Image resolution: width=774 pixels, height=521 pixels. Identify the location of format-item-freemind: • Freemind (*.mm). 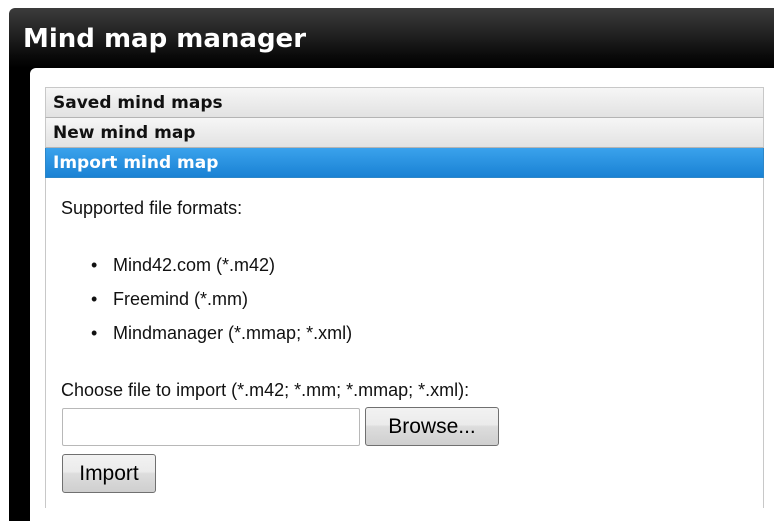
(206, 305).